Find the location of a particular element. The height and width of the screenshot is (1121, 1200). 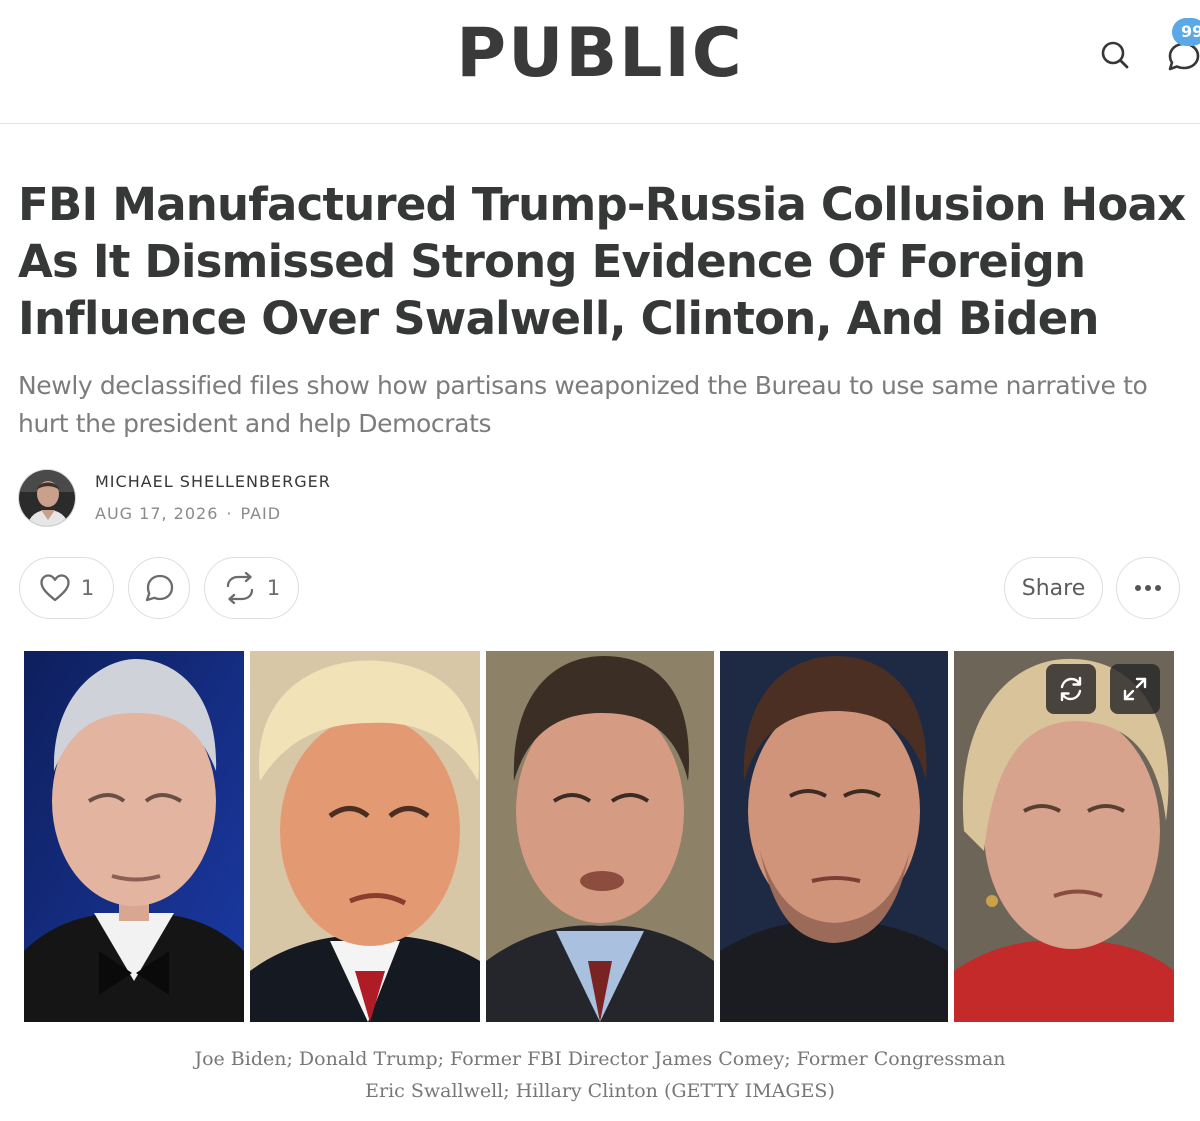

access-label: PAID is located at coordinates (261, 513).